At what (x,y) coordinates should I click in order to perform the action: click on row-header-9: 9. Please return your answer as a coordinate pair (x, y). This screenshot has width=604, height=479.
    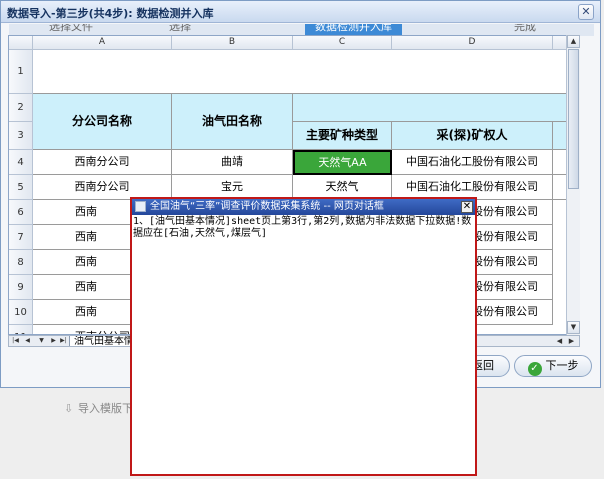
    Looking at the image, I should click on (21, 287).